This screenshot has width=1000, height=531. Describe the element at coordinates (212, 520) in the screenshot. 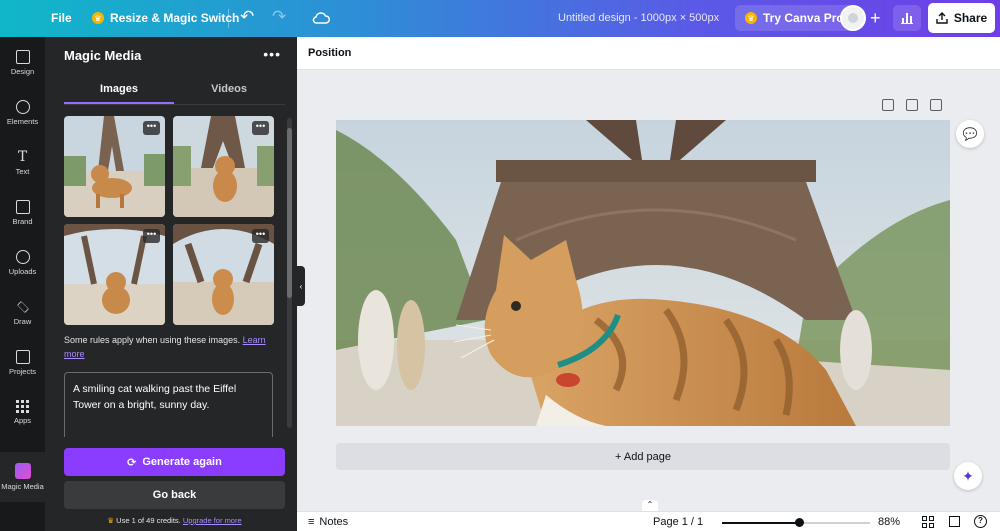

I see `upgrade-link: Upgrade for more` at that location.